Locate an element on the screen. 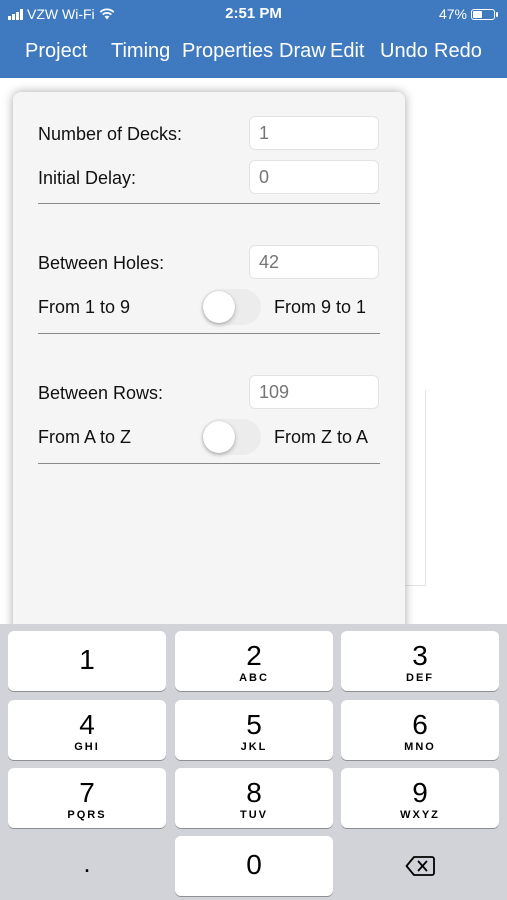 The width and height of the screenshot is (507, 900). status-right: 47% is located at coordinates (468, 14).